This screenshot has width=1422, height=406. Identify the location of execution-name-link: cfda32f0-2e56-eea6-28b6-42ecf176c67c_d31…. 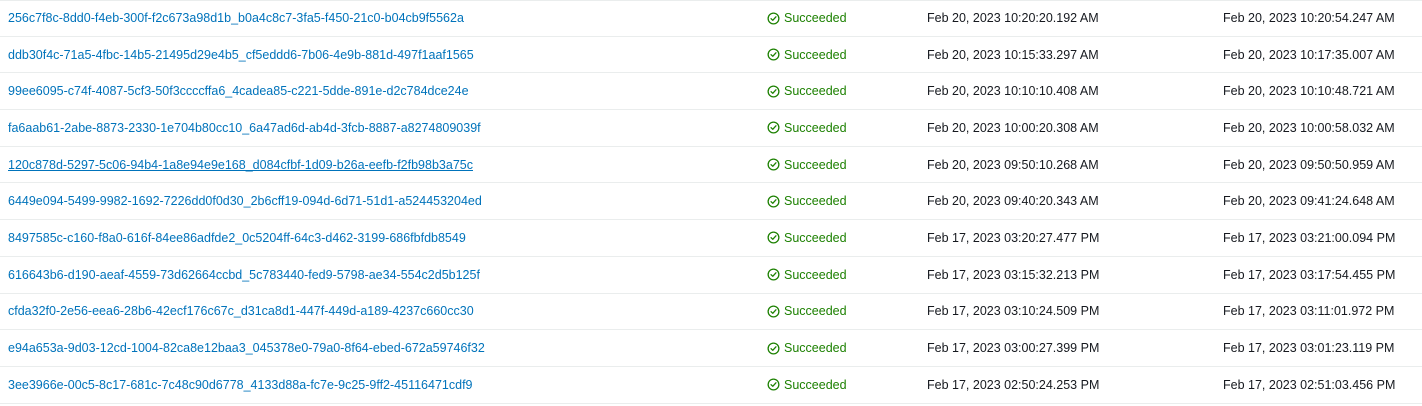
(241, 311).